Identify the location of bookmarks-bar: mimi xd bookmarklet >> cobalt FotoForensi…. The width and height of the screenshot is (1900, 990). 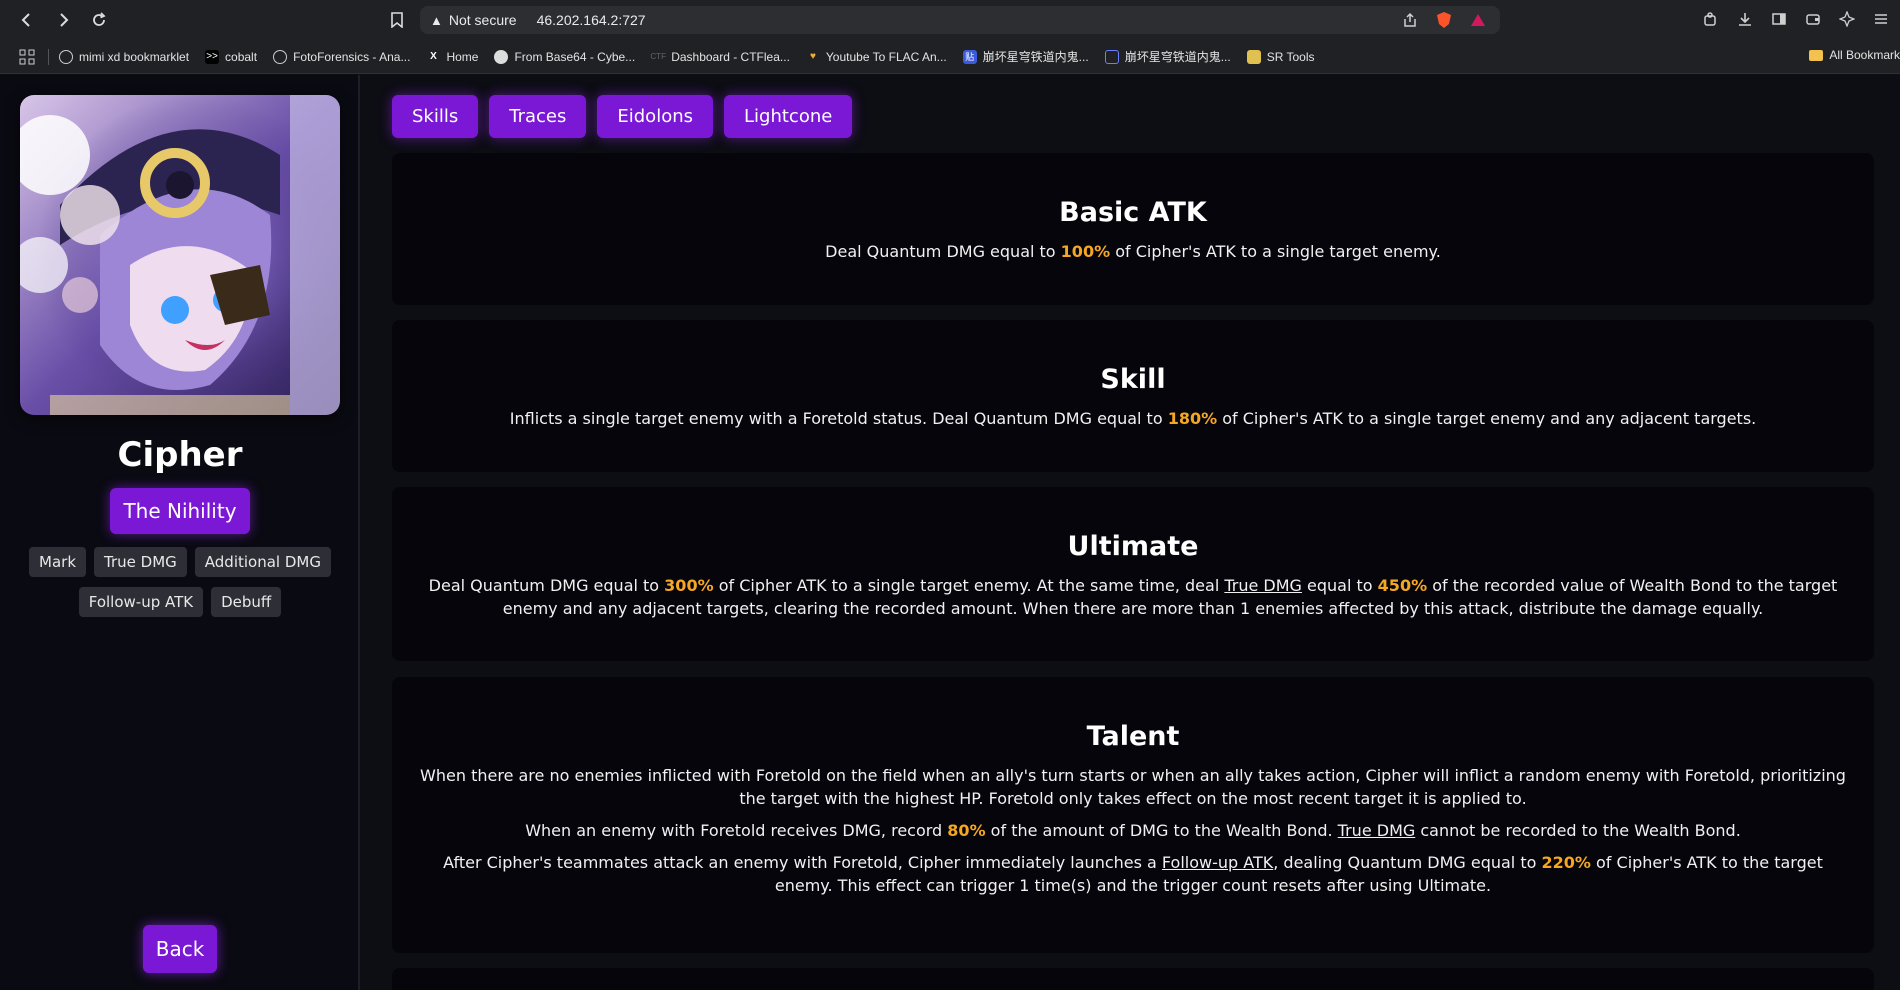
(950, 57).